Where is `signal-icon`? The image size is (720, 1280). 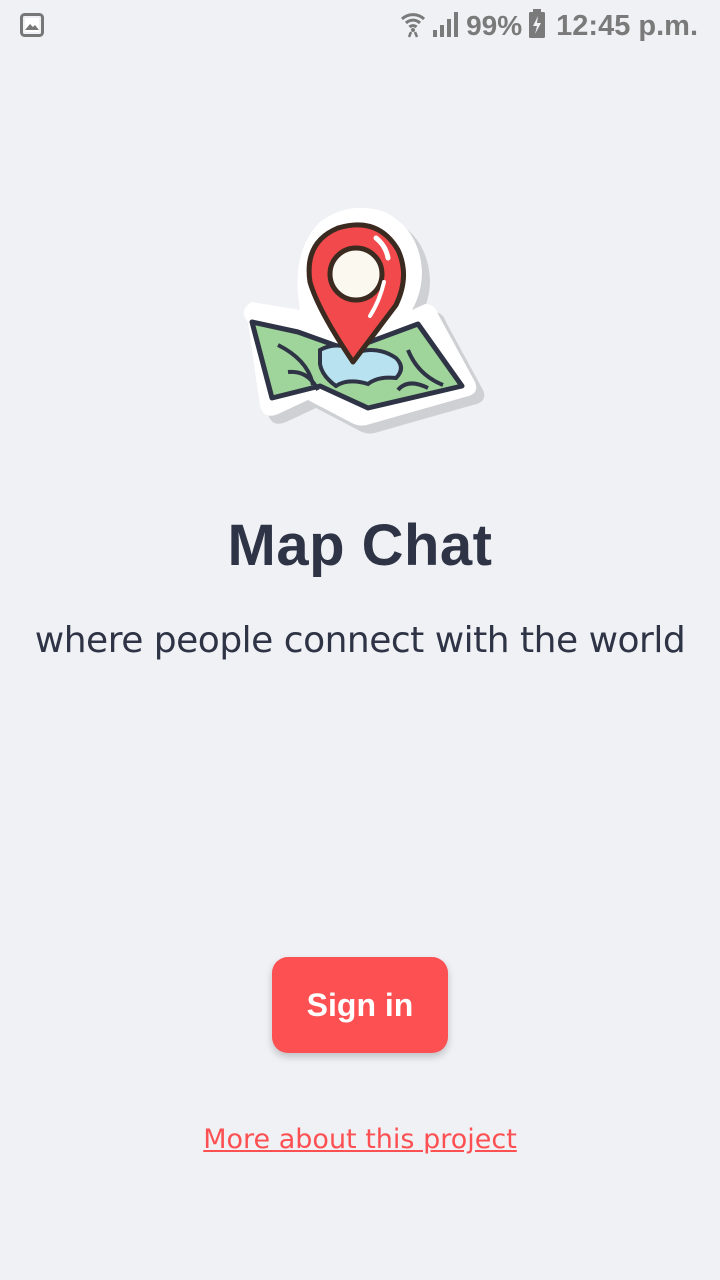
signal-icon is located at coordinates (446, 26).